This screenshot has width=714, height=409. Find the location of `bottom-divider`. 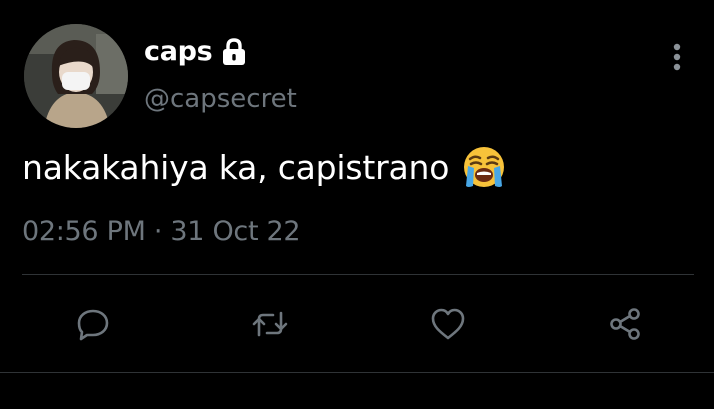

bottom-divider is located at coordinates (357, 372).